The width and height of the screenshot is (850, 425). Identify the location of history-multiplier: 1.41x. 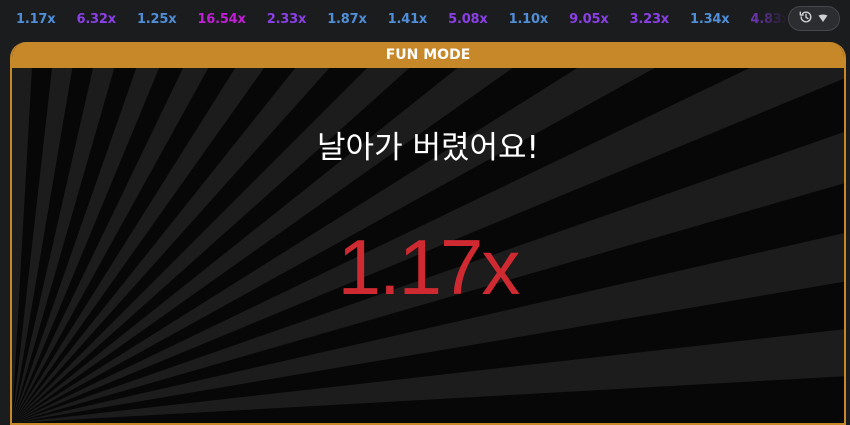
(407, 19).